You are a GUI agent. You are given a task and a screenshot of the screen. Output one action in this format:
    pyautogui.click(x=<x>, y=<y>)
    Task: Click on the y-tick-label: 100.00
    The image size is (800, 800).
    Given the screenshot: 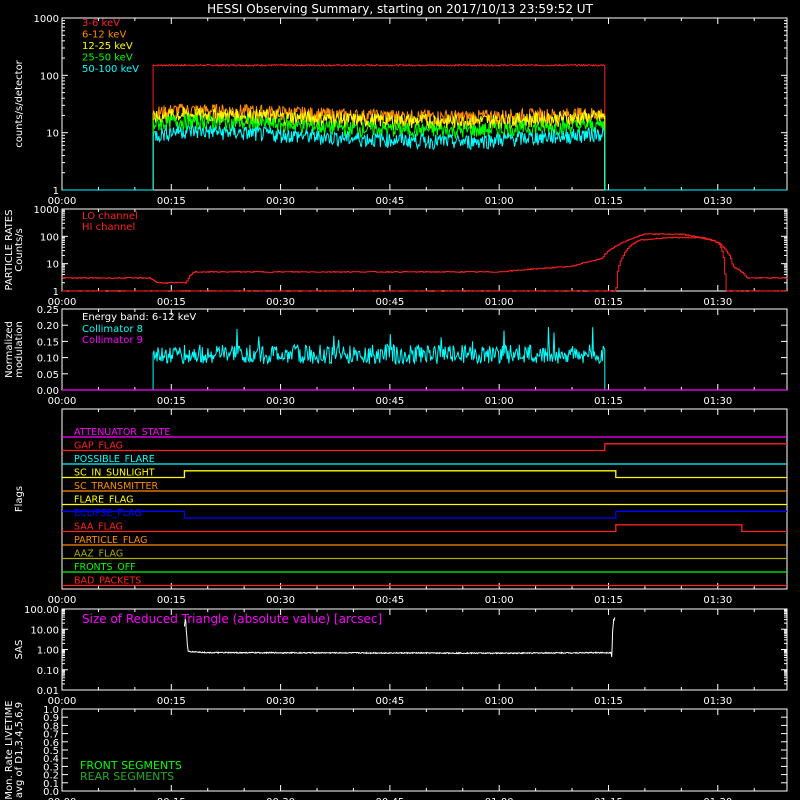 What is the action you would take?
    pyautogui.click(x=41, y=610)
    